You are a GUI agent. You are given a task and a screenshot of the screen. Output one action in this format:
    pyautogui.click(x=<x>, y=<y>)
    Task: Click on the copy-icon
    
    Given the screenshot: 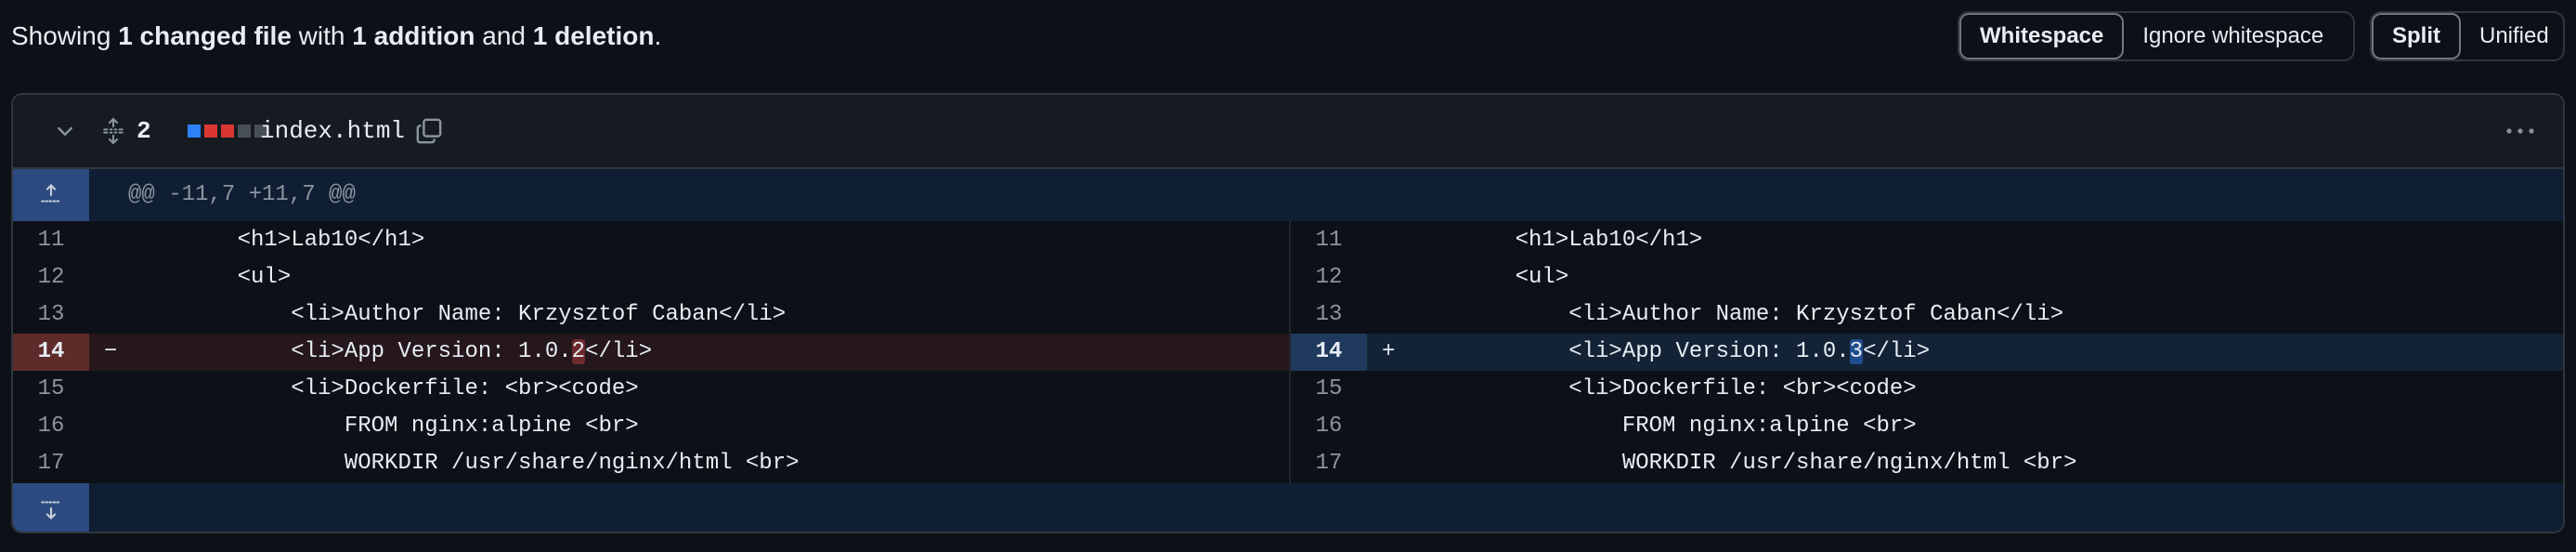 What is the action you would take?
    pyautogui.click(x=429, y=131)
    